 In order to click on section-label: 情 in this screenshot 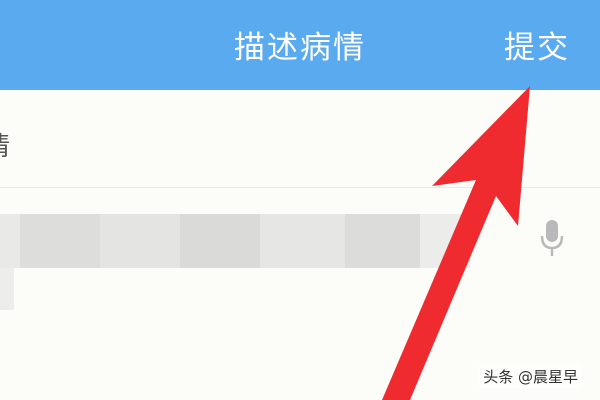, I will do `click(5, 144)`.